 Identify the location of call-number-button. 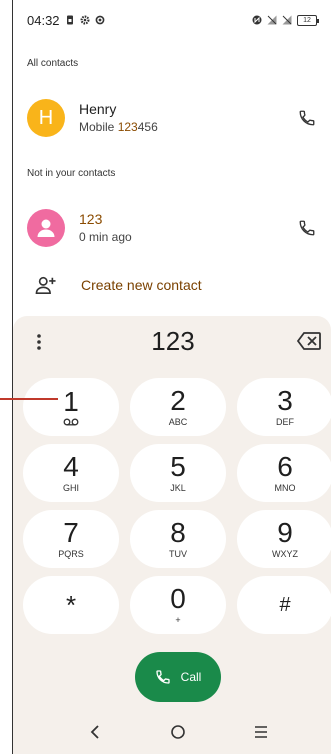
(307, 228).